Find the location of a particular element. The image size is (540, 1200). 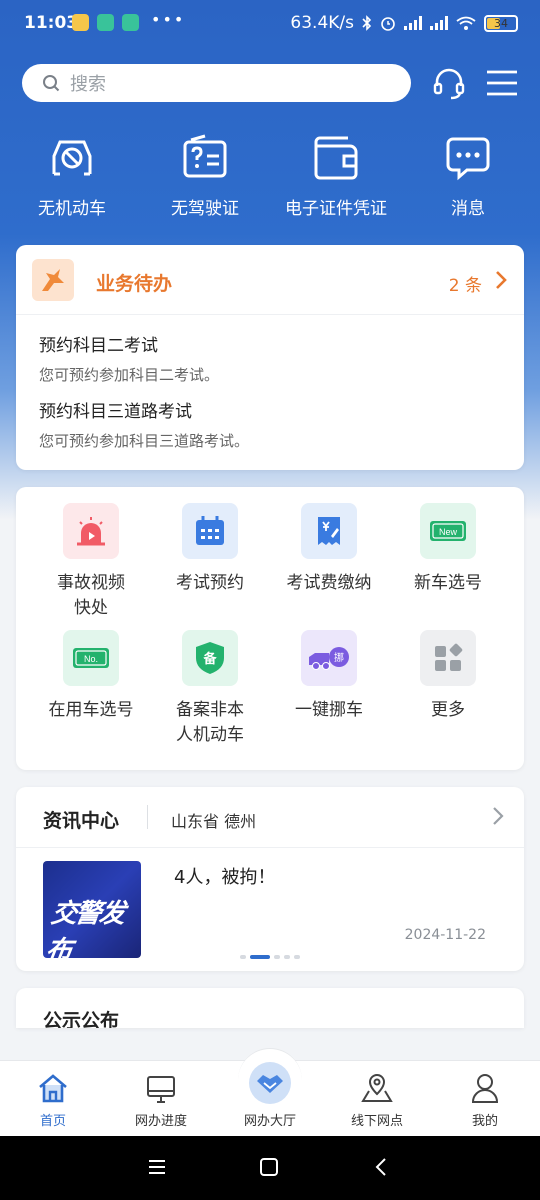

shield-record-icon: 备 is located at coordinates (210, 658).